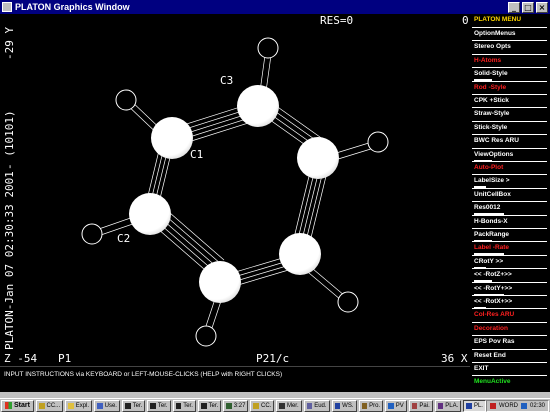 This screenshot has height=412, width=550. What do you see at coordinates (492, 405) in the screenshot?
I see `tray-app-icon` at bounding box center [492, 405].